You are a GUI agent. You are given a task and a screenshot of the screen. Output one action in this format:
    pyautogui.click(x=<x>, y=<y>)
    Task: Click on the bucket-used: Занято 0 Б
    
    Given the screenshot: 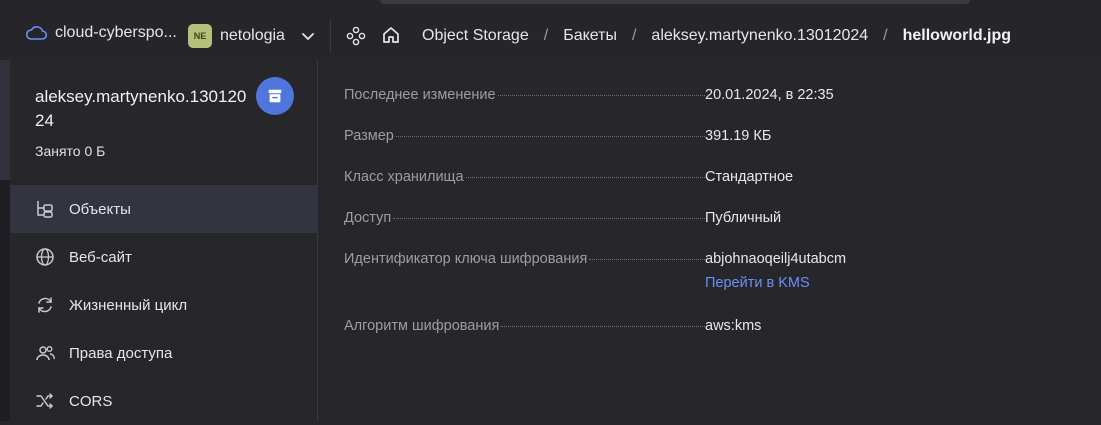 What is the action you would take?
    pyautogui.click(x=70, y=151)
    